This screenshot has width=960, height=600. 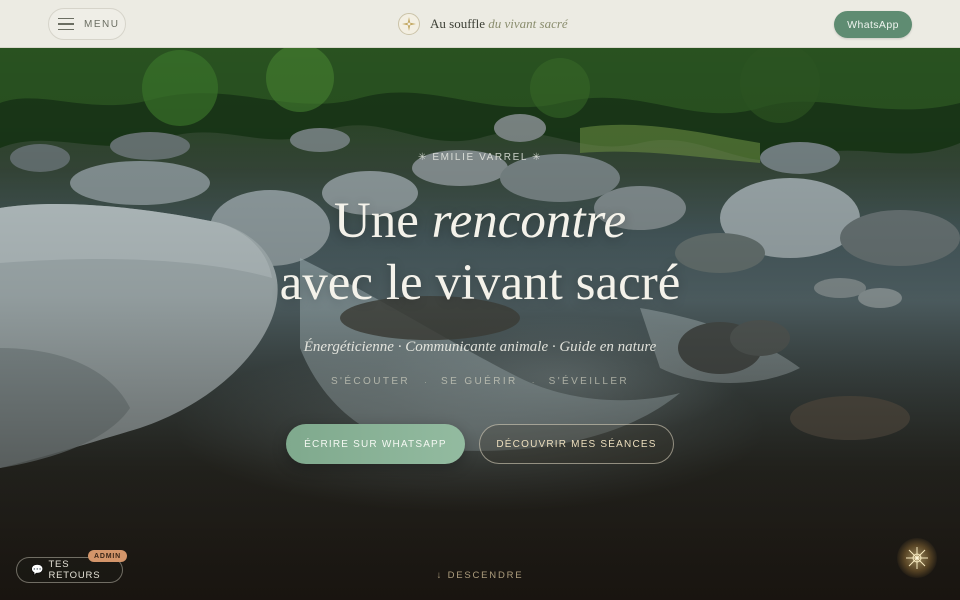 What do you see at coordinates (480, 157) in the screenshot?
I see `hero-eyebrow: ✳ EMILIE VARREL ✳` at bounding box center [480, 157].